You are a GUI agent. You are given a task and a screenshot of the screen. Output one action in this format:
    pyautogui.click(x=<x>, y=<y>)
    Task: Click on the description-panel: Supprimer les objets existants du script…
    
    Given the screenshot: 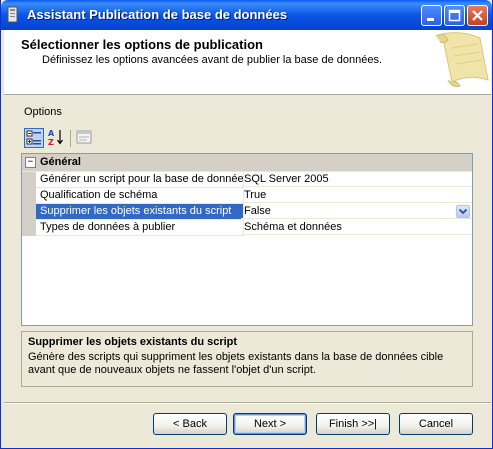 What is the action you would take?
    pyautogui.click(x=247, y=359)
    